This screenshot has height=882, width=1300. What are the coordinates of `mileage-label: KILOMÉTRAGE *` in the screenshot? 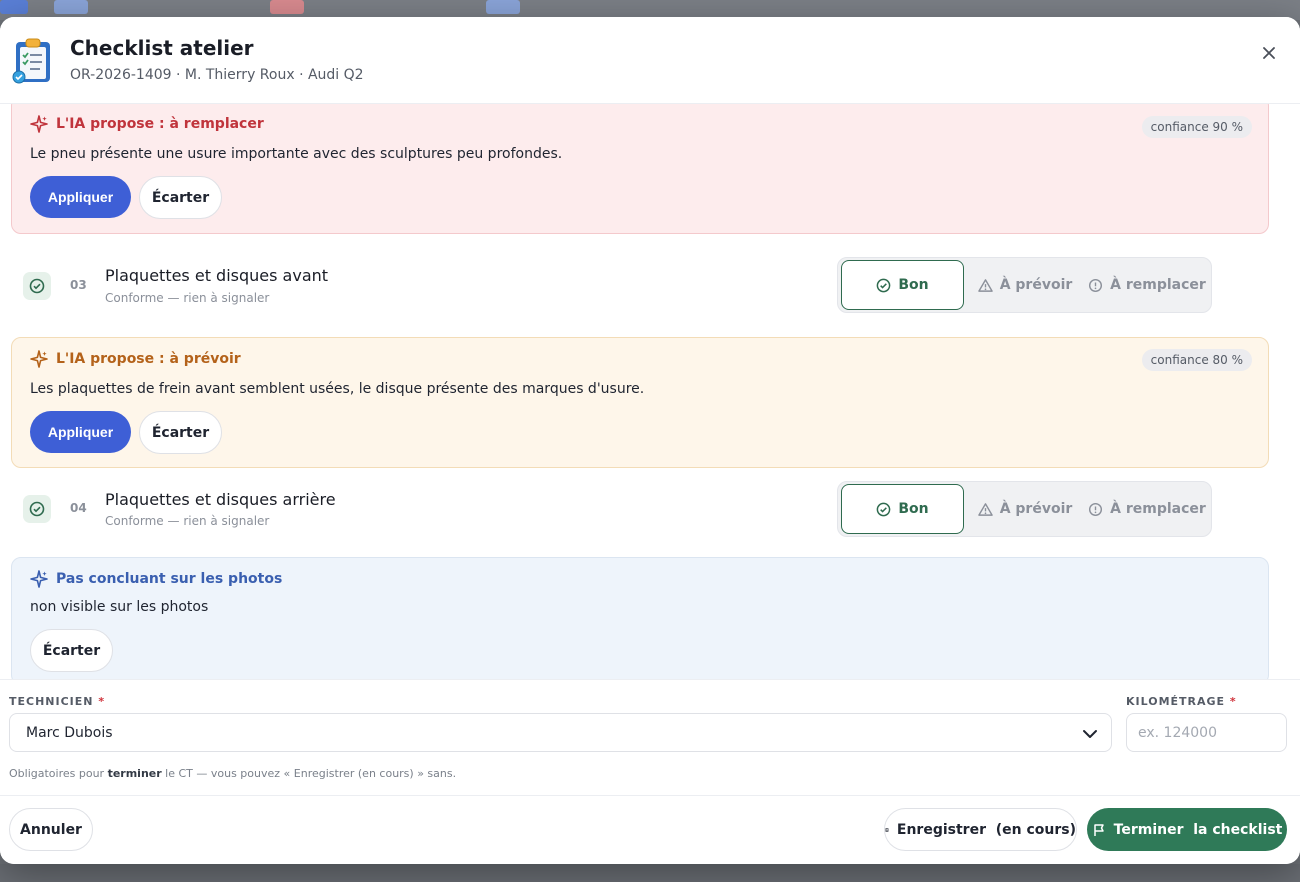 It's located at (1181, 701).